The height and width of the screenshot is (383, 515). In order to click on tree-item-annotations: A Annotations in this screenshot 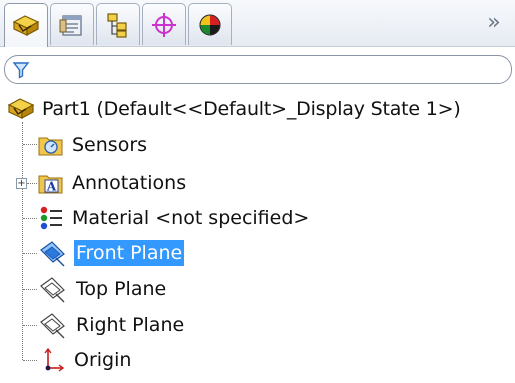, I will do `click(113, 183)`.